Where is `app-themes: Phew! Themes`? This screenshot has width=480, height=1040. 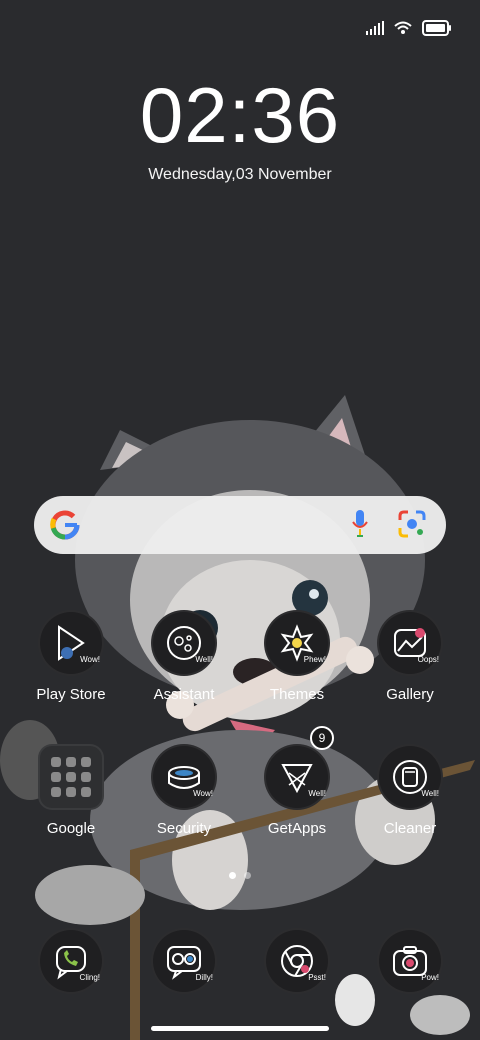
app-themes: Phew! Themes is located at coordinates (297, 656).